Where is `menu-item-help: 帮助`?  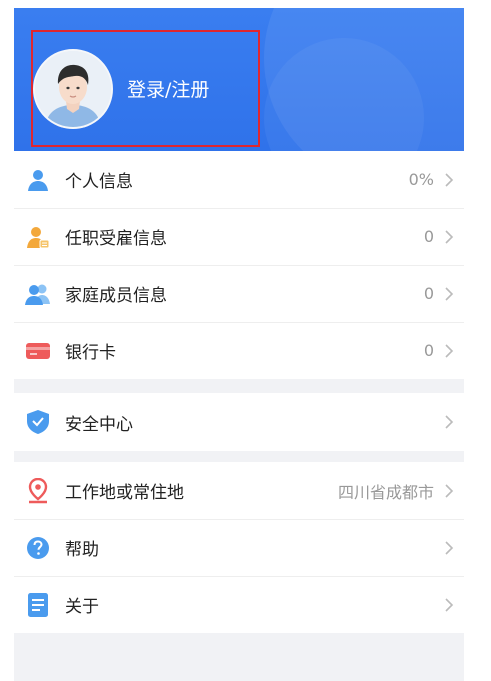 menu-item-help: 帮助 is located at coordinates (239, 547).